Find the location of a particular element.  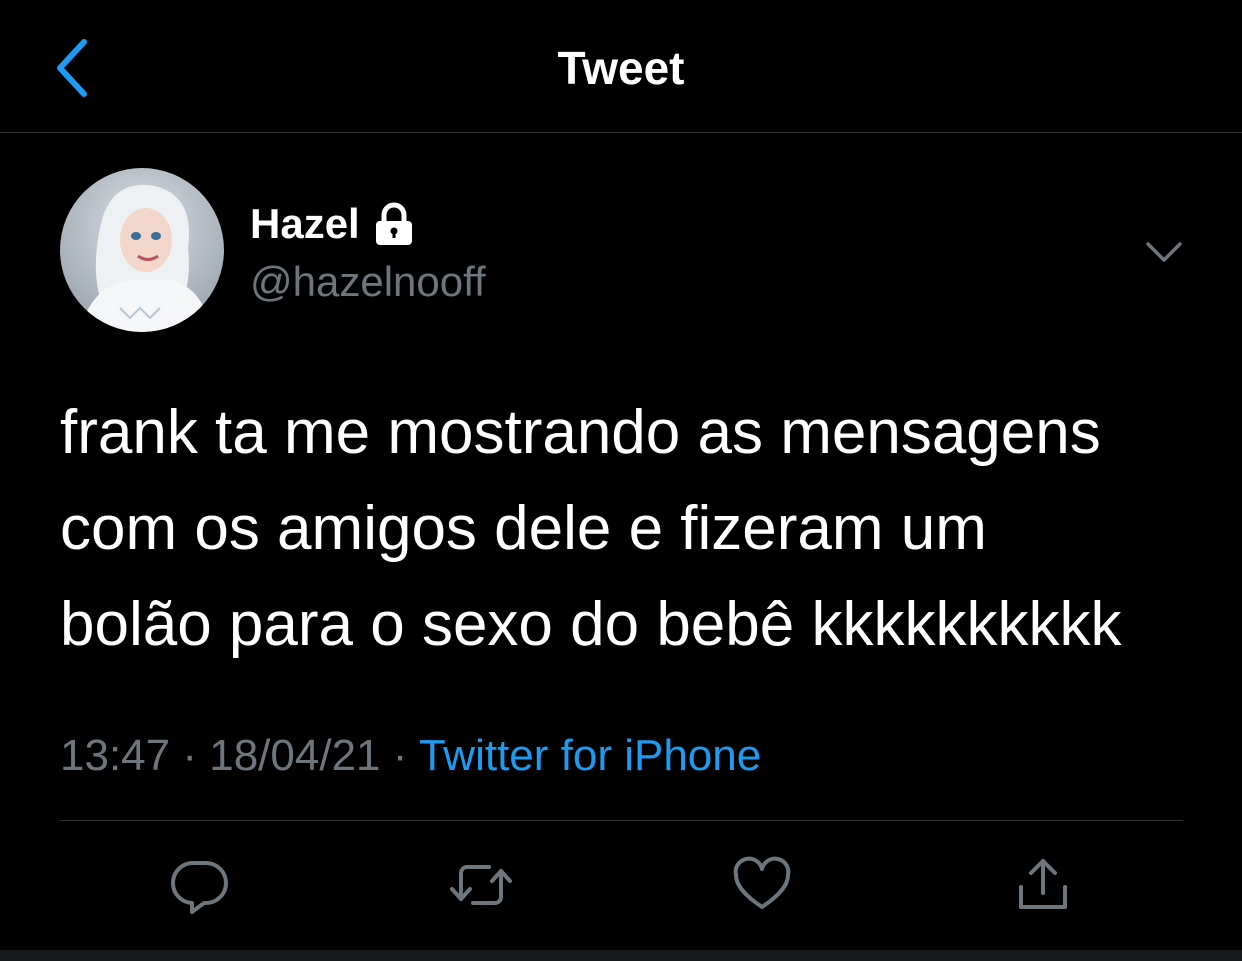

retweet-button is located at coordinates (481, 885).